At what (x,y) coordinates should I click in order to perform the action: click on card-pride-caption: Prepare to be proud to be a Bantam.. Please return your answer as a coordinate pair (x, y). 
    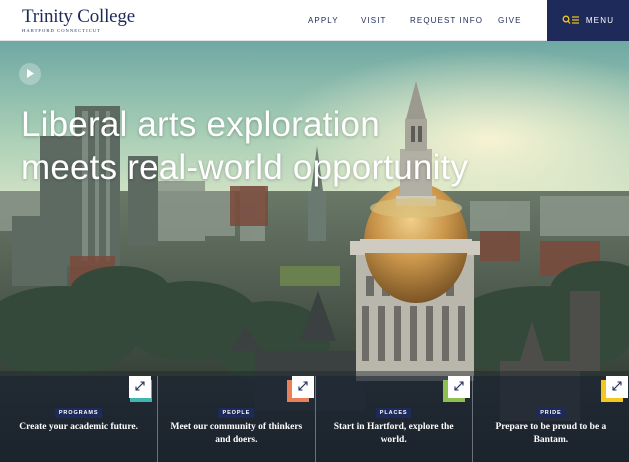
    Looking at the image, I should click on (551, 433).